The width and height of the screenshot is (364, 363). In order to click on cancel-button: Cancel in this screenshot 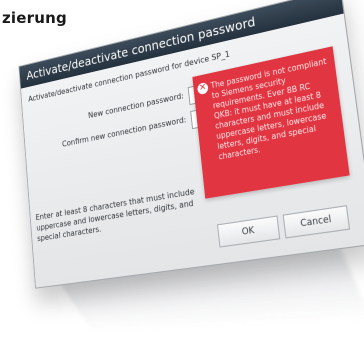, I will do `click(316, 222)`.